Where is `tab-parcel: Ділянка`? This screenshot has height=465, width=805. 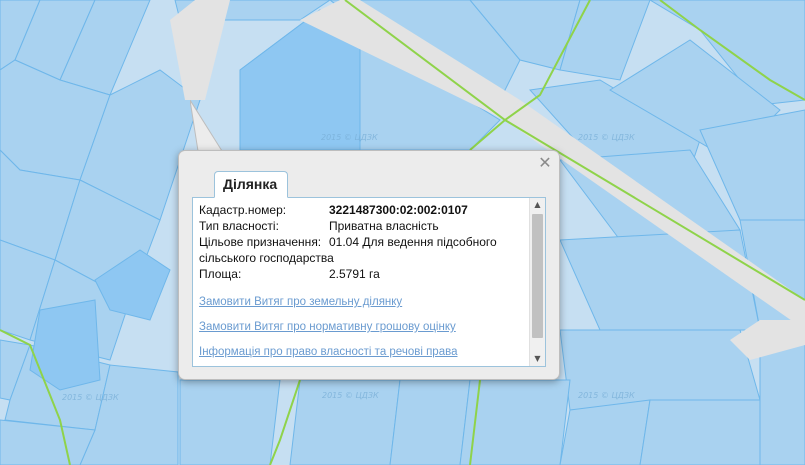 tab-parcel: Ділянка is located at coordinates (251, 184).